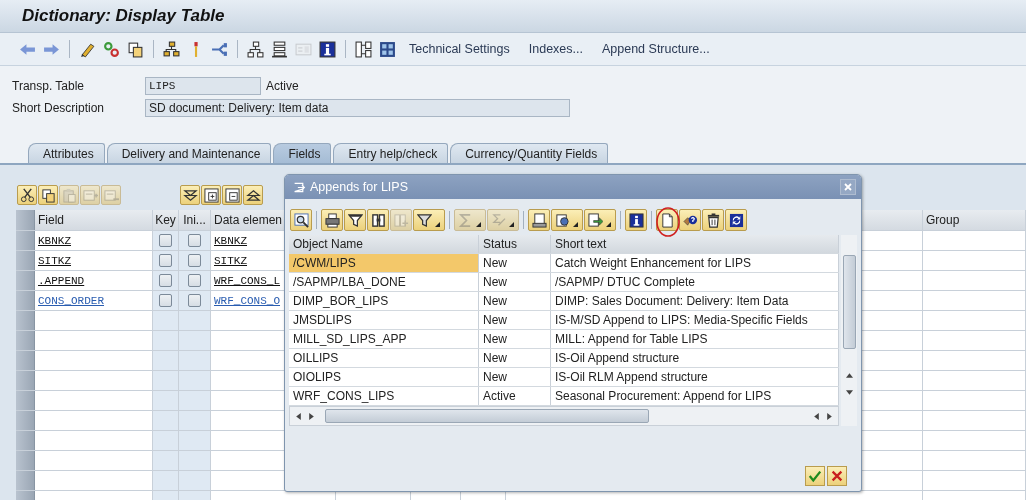  What do you see at coordinates (695, 244) in the screenshot?
I see `column-header: Short text` at bounding box center [695, 244].